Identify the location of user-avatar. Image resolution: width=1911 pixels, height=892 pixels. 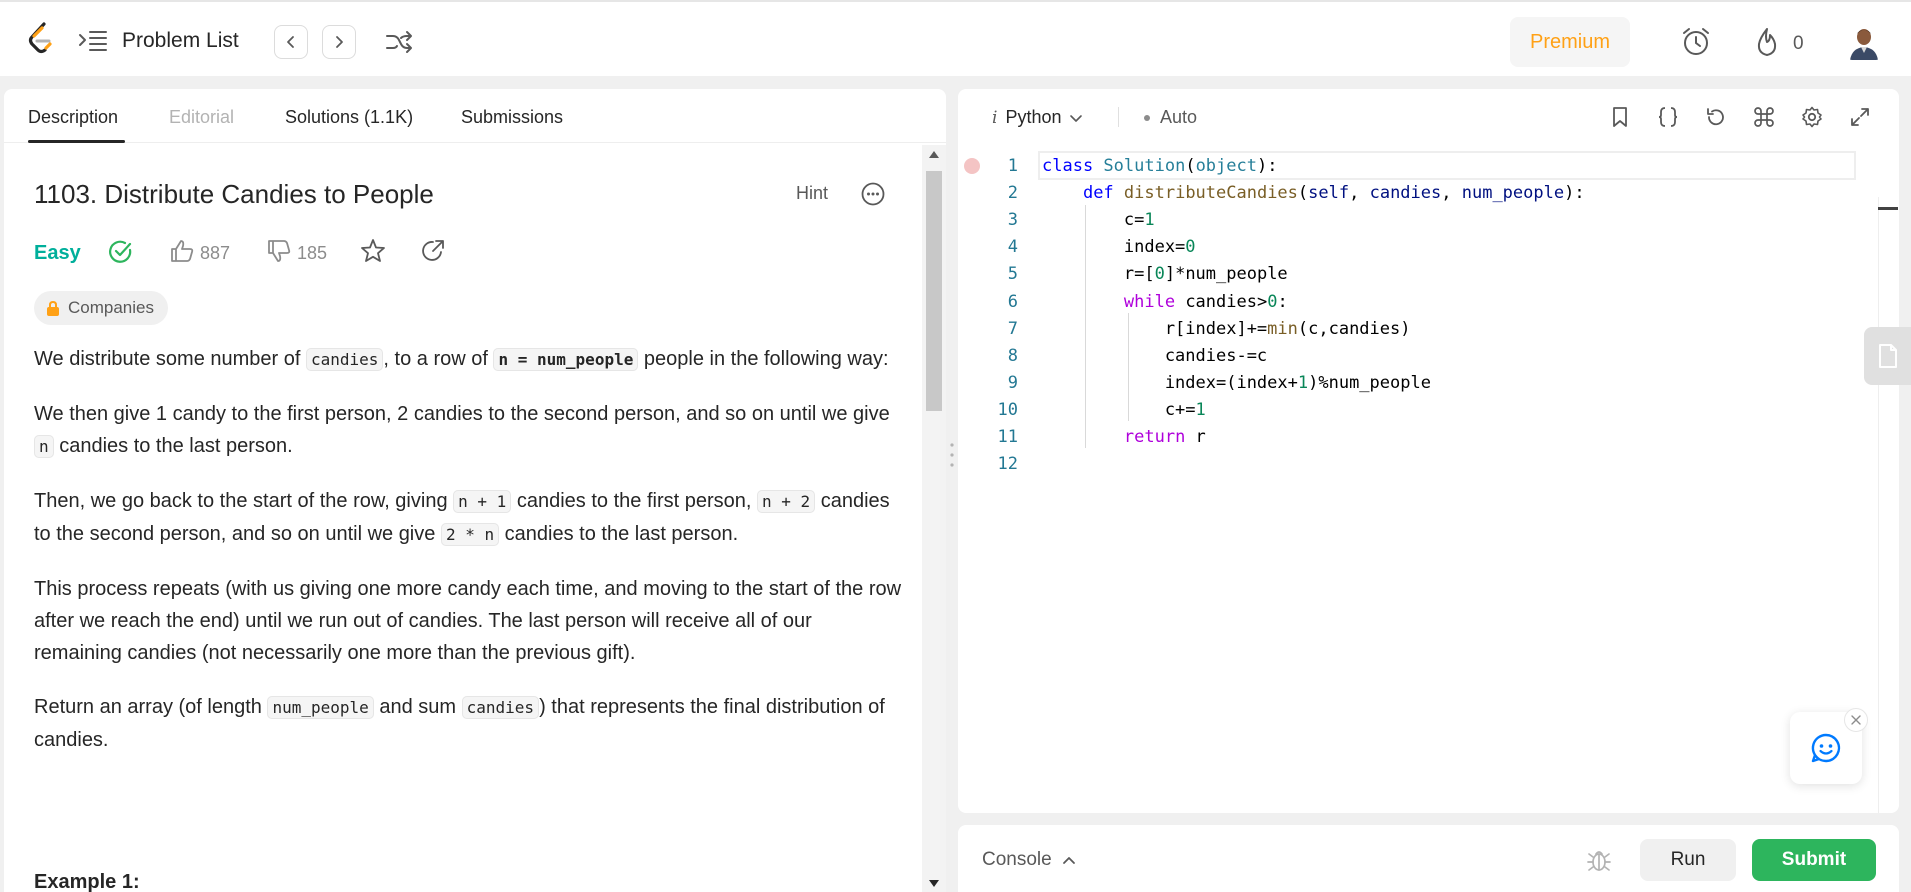
(1864, 42).